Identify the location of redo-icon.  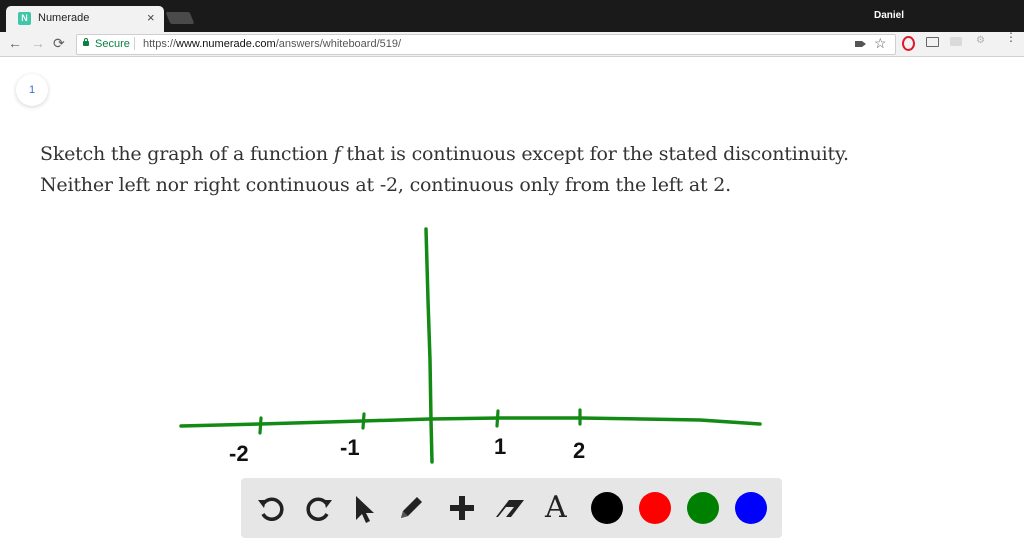
(319, 509).